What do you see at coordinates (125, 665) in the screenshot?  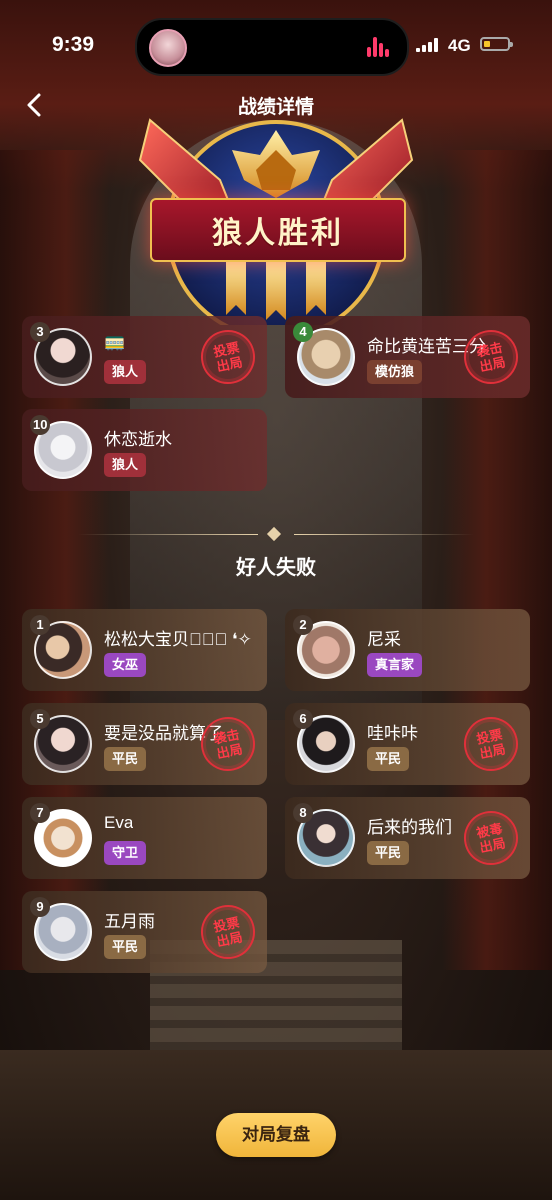 I see `role-badge: 女巫` at bounding box center [125, 665].